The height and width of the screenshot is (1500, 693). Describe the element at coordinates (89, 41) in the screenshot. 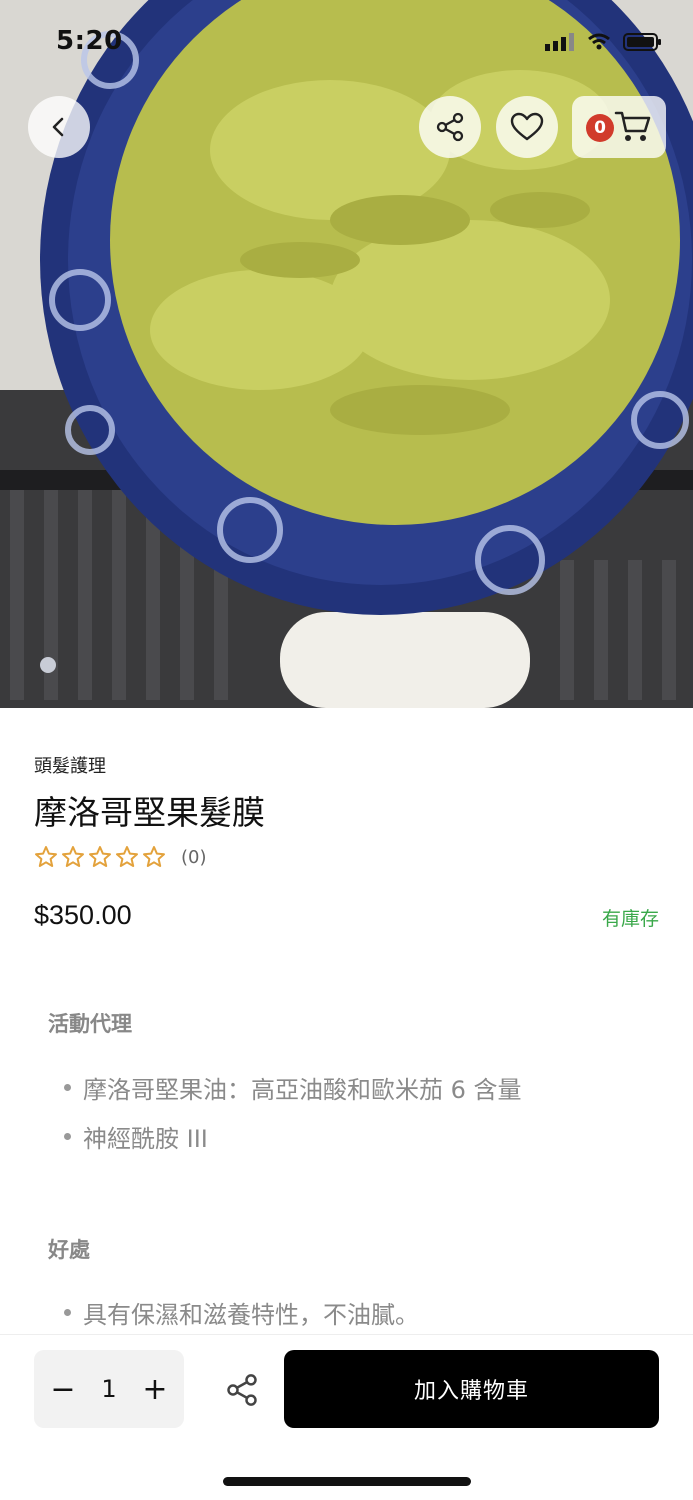

I see `status-time: 5:20` at that location.